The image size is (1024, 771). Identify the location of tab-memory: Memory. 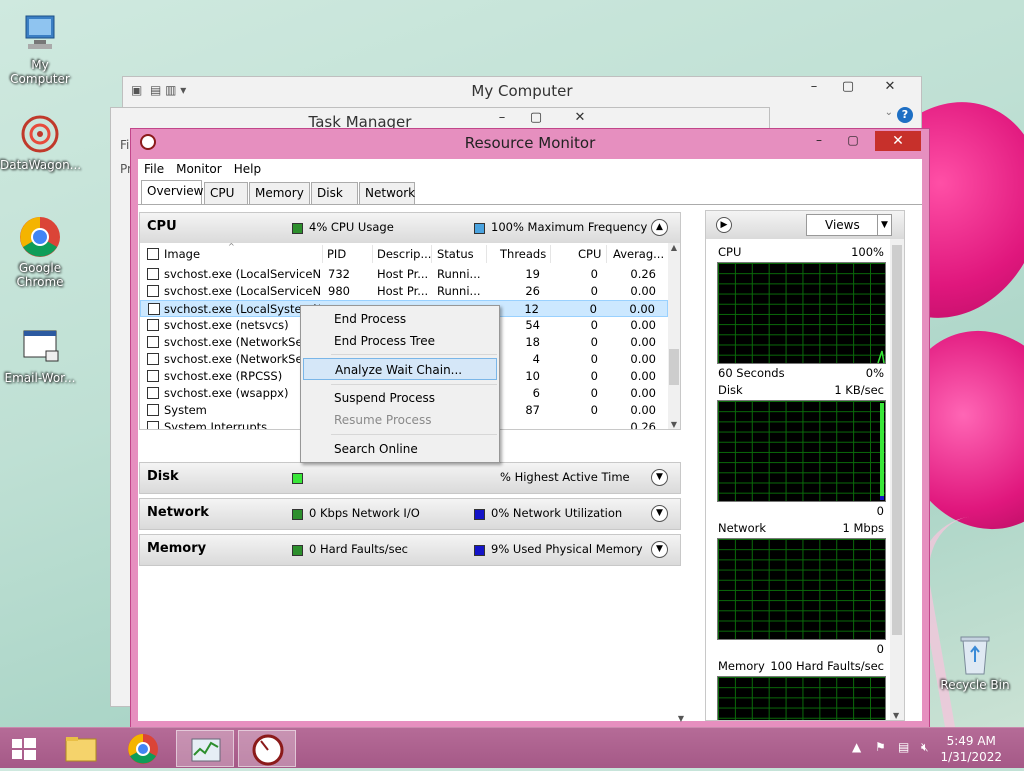
(279, 193).